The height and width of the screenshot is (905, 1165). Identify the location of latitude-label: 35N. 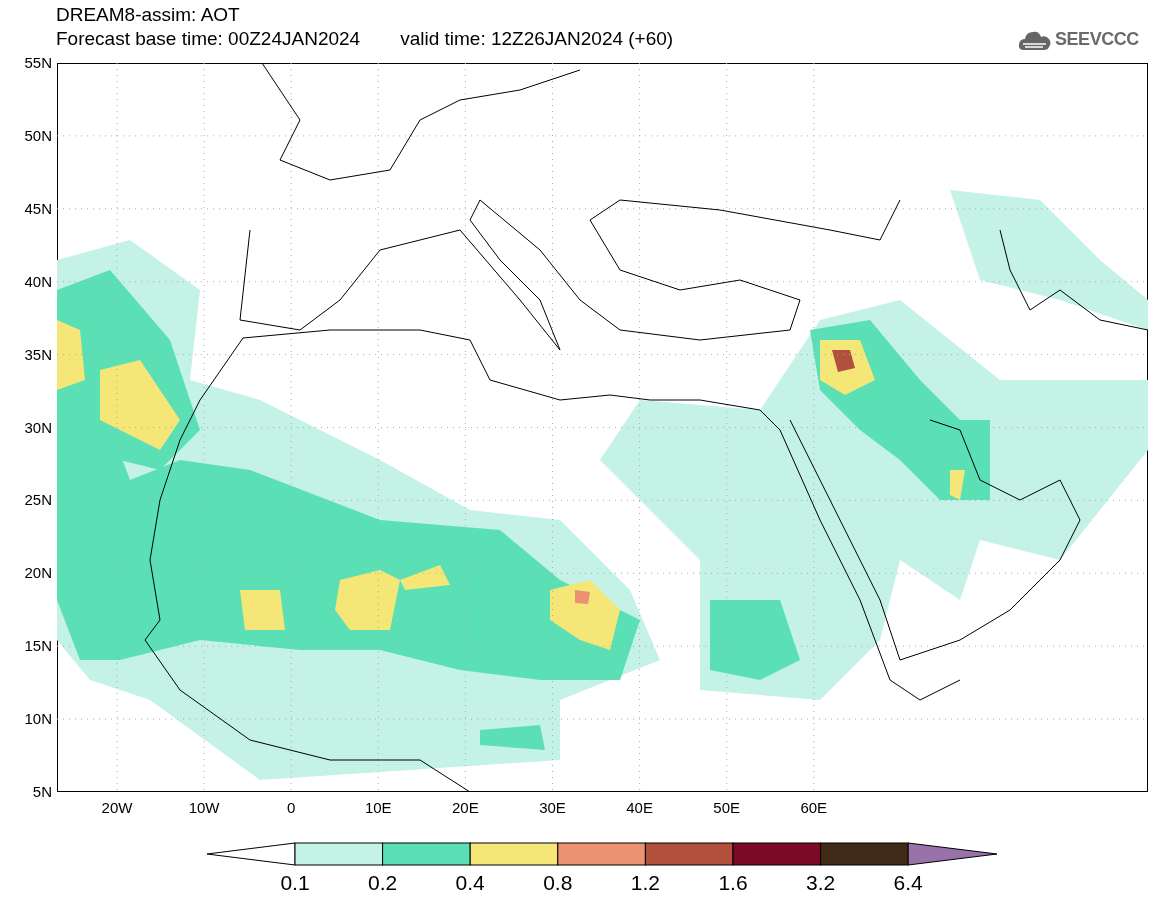
(37, 354).